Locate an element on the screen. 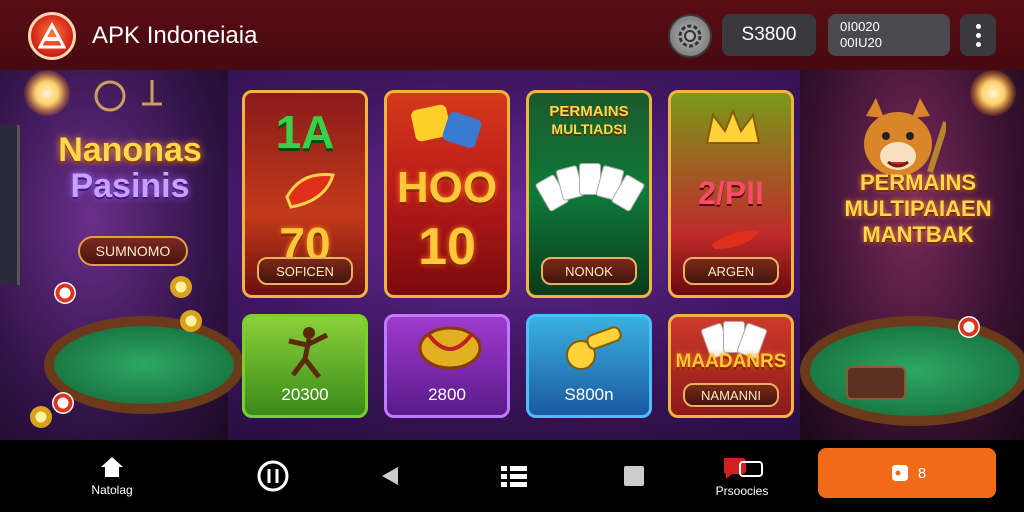 This screenshot has width=1024, height=512. back-icon is located at coordinates (390, 476).